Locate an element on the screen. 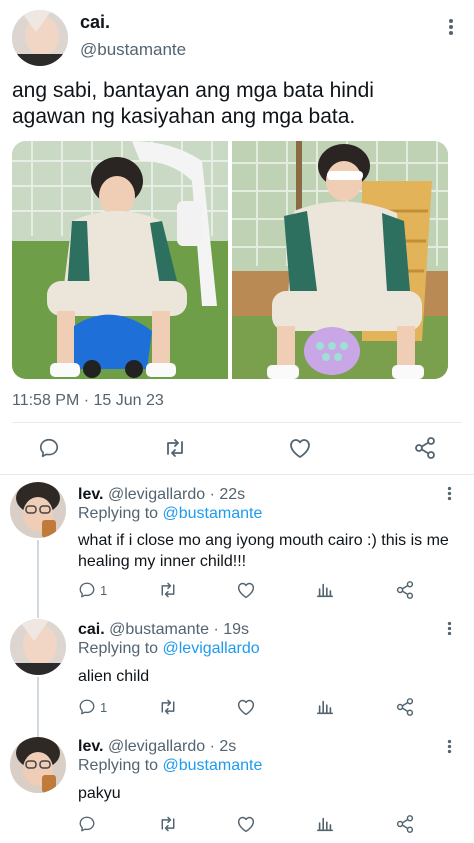  replying-to: Replying to @levigallardo is located at coordinates (169, 649).